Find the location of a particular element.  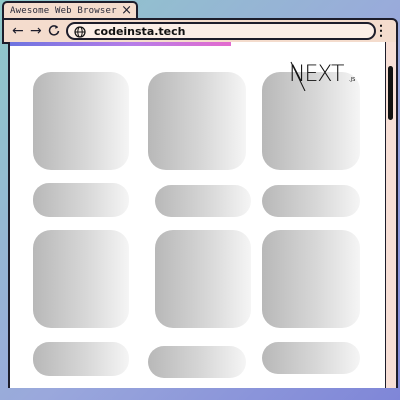

loading-progress-bar is located at coordinates (120, 44).